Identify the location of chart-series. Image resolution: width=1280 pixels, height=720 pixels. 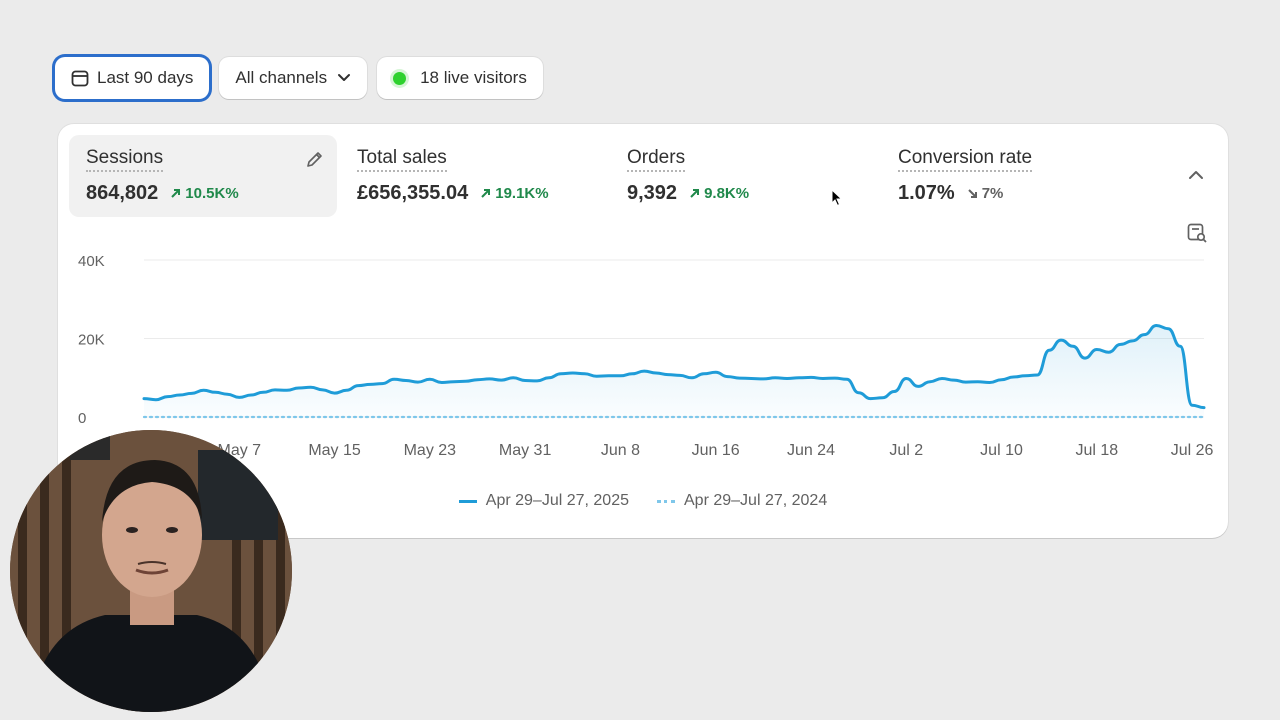
(674, 371).